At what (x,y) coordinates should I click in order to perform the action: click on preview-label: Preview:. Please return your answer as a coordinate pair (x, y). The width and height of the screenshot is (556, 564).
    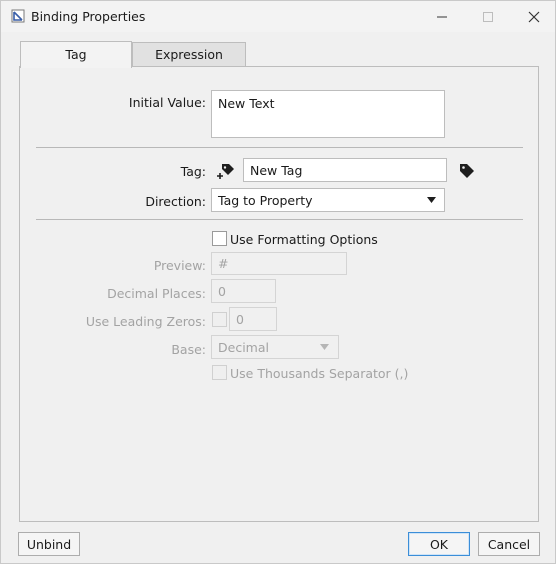
    Looking at the image, I should click on (179, 265).